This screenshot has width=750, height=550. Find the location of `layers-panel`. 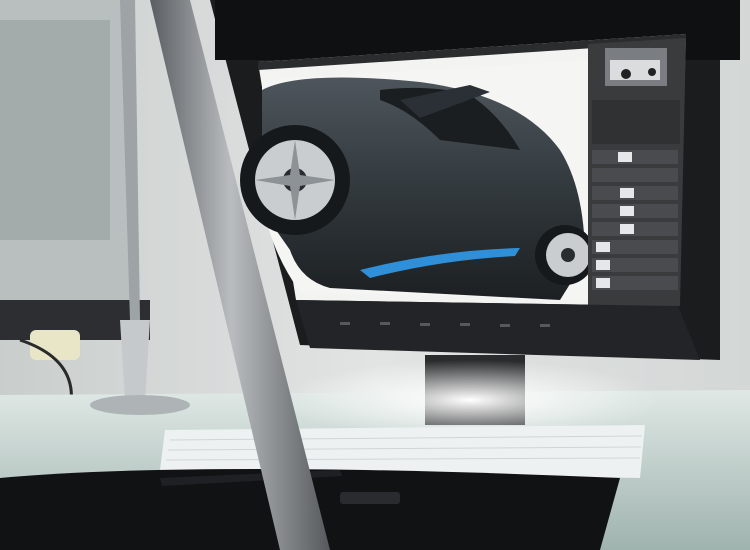

layers-panel is located at coordinates (637, 172).